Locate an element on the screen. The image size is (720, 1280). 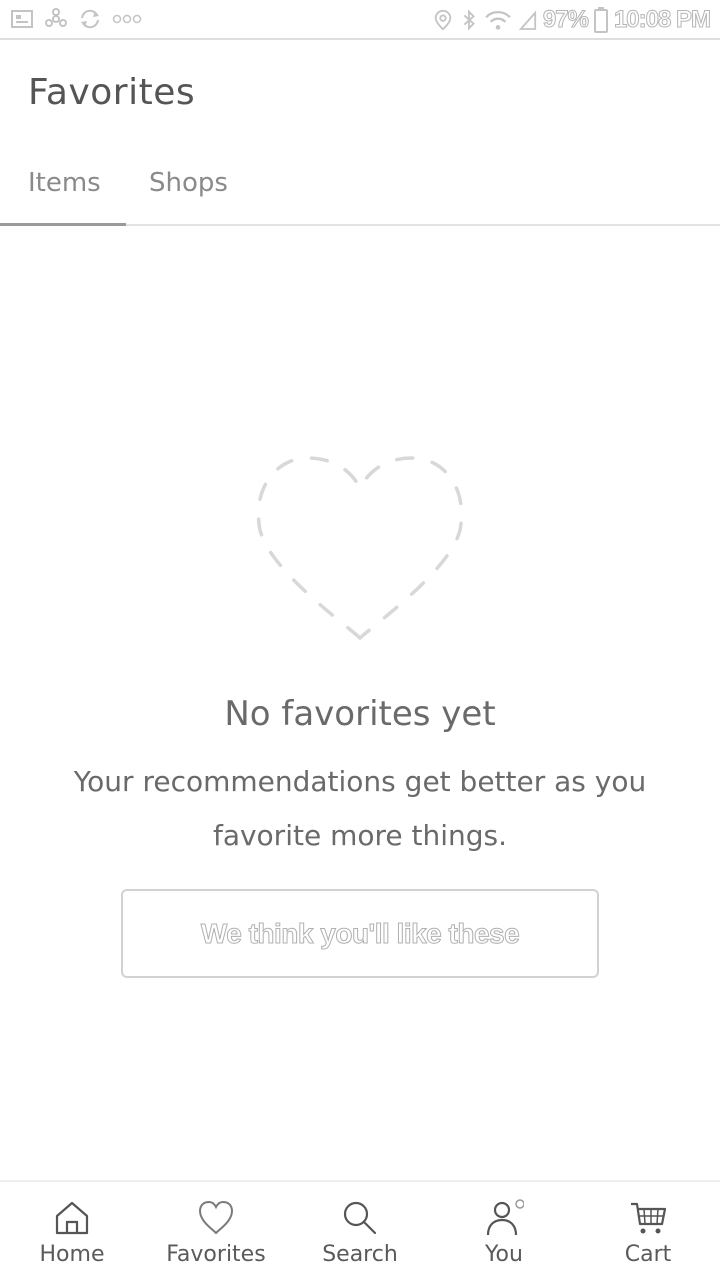
home-icon is located at coordinates (72, 1218).